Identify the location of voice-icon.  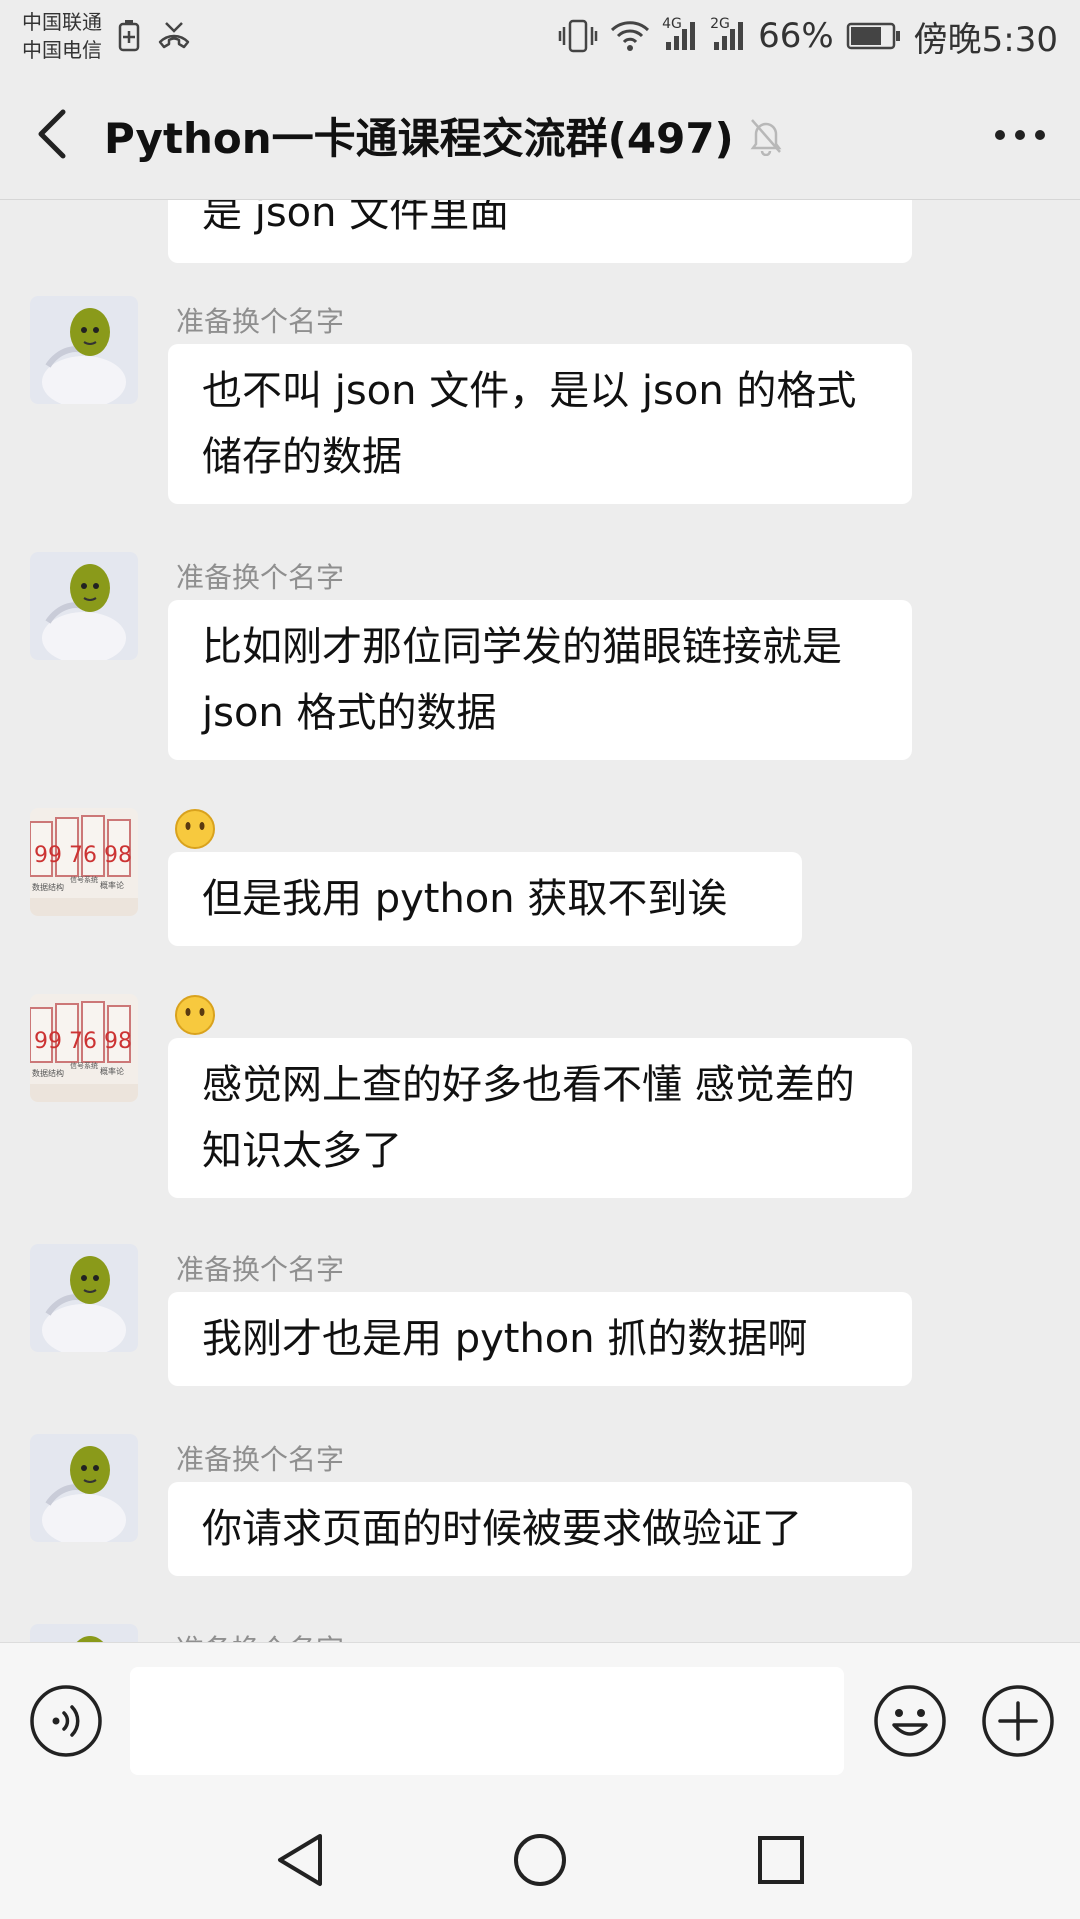
(66, 1724).